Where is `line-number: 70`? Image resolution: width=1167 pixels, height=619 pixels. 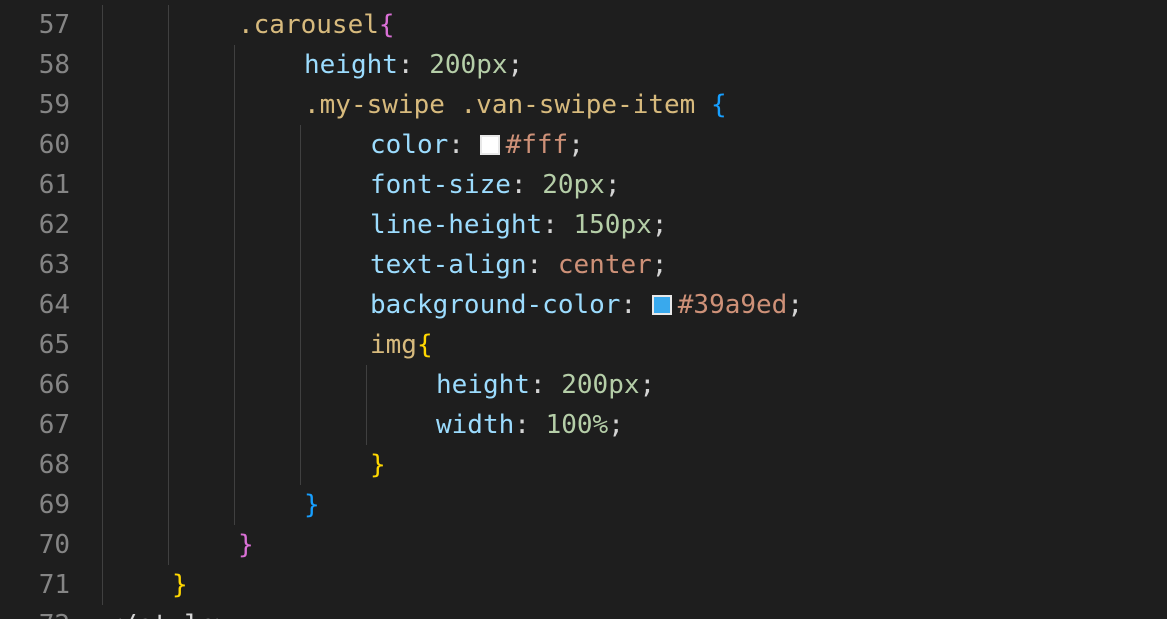 line-number: 70 is located at coordinates (54, 545).